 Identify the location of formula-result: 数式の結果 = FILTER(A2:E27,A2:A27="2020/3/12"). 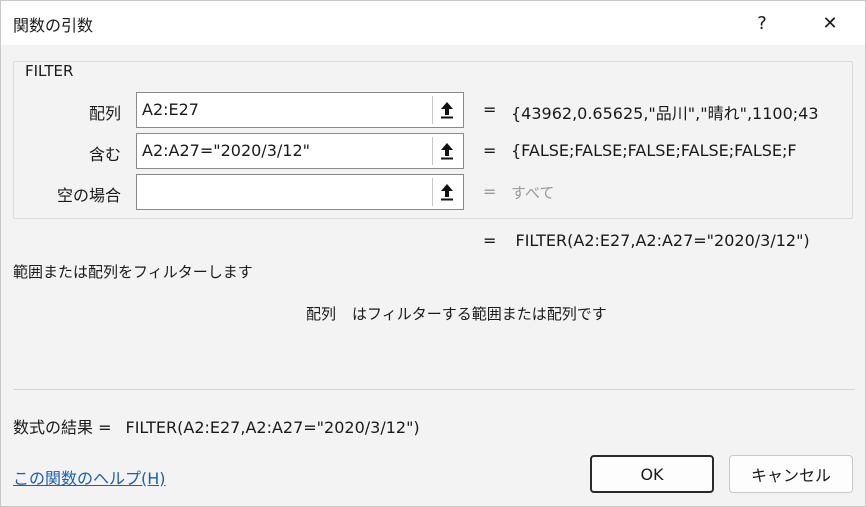
(216, 426).